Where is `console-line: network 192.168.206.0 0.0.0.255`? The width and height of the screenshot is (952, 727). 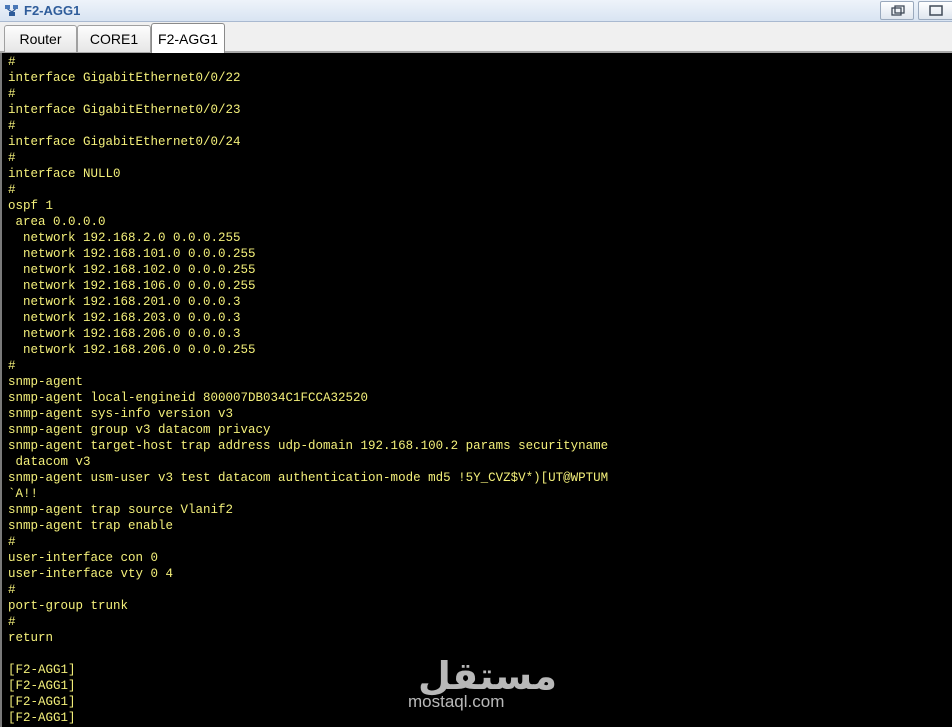 console-line: network 192.168.206.0 0.0.0.255 is located at coordinates (132, 350).